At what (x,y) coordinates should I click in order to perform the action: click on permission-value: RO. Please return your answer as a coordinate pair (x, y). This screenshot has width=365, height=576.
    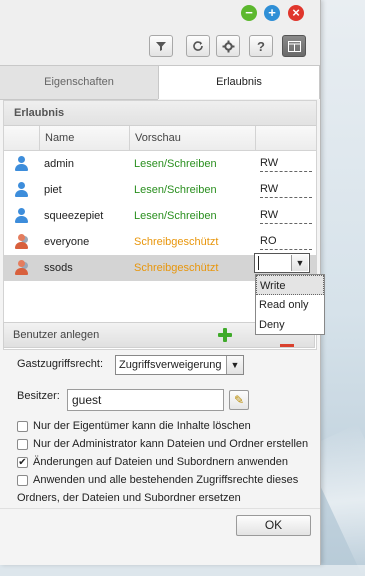
    Looking at the image, I should click on (286, 239).